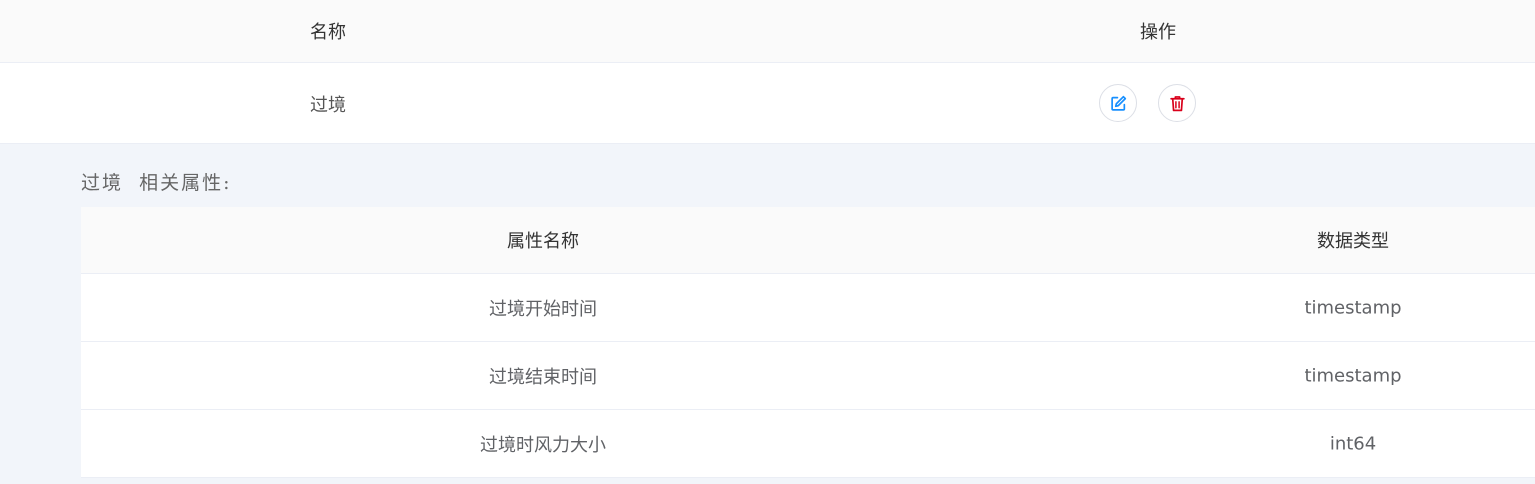 The image size is (1535, 484). What do you see at coordinates (543, 445) in the screenshot?
I see `attr-name-cell: 过境时风力大小` at bounding box center [543, 445].